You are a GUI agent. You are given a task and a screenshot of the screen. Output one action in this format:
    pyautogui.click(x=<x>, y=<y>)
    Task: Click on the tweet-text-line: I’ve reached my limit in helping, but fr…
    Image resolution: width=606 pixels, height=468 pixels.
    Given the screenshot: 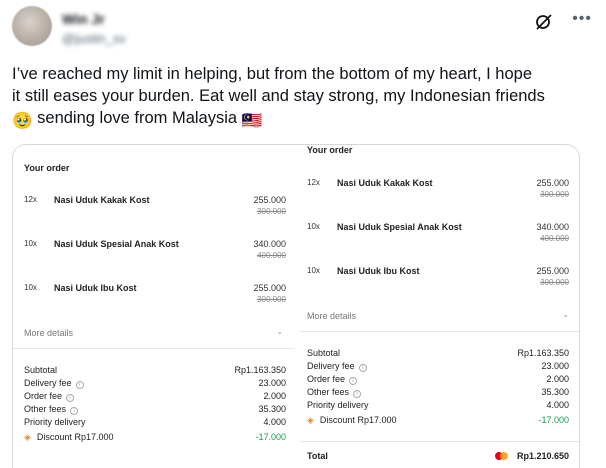 What is the action you would take?
    pyautogui.click(x=272, y=74)
    